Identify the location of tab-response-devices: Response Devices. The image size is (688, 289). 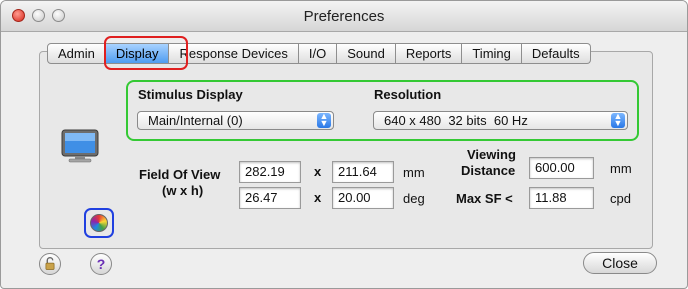
(234, 53).